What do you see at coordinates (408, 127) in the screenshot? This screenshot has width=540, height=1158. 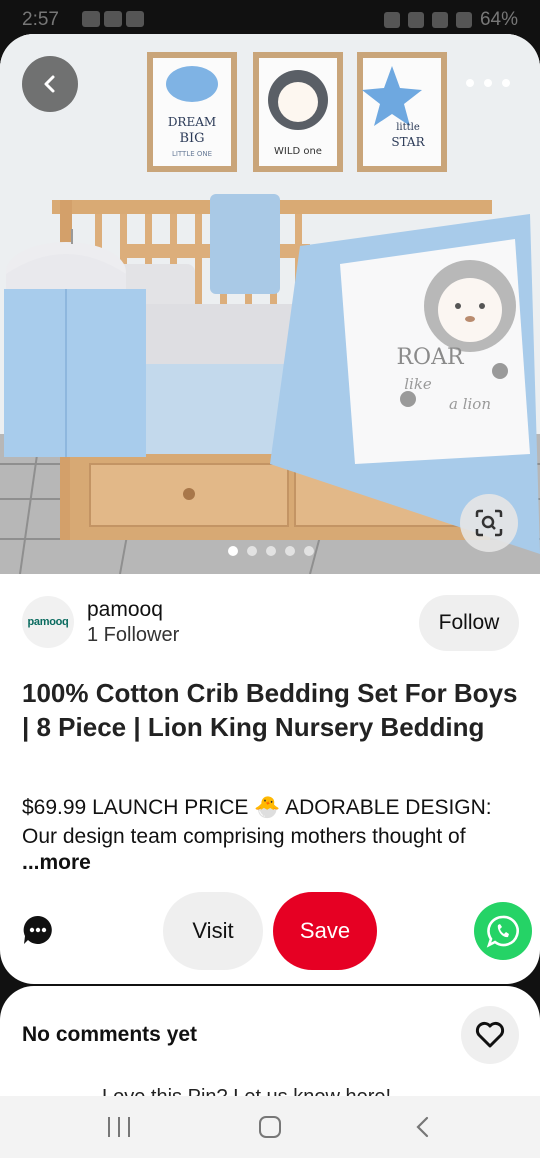 I see `svg-text: little` at bounding box center [408, 127].